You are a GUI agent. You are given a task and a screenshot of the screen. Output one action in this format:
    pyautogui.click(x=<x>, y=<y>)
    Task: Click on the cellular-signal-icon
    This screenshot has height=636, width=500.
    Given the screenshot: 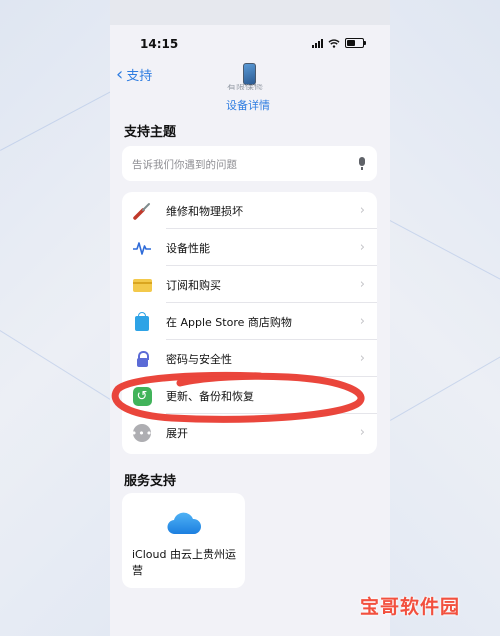 What is the action you would take?
    pyautogui.click(x=317, y=43)
    